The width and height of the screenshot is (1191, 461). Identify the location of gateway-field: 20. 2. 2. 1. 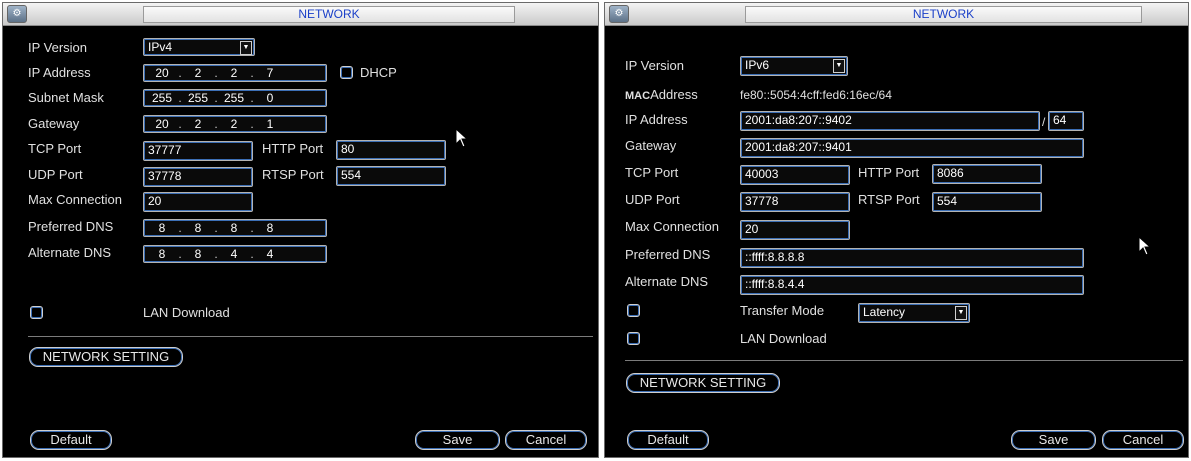
(235, 124).